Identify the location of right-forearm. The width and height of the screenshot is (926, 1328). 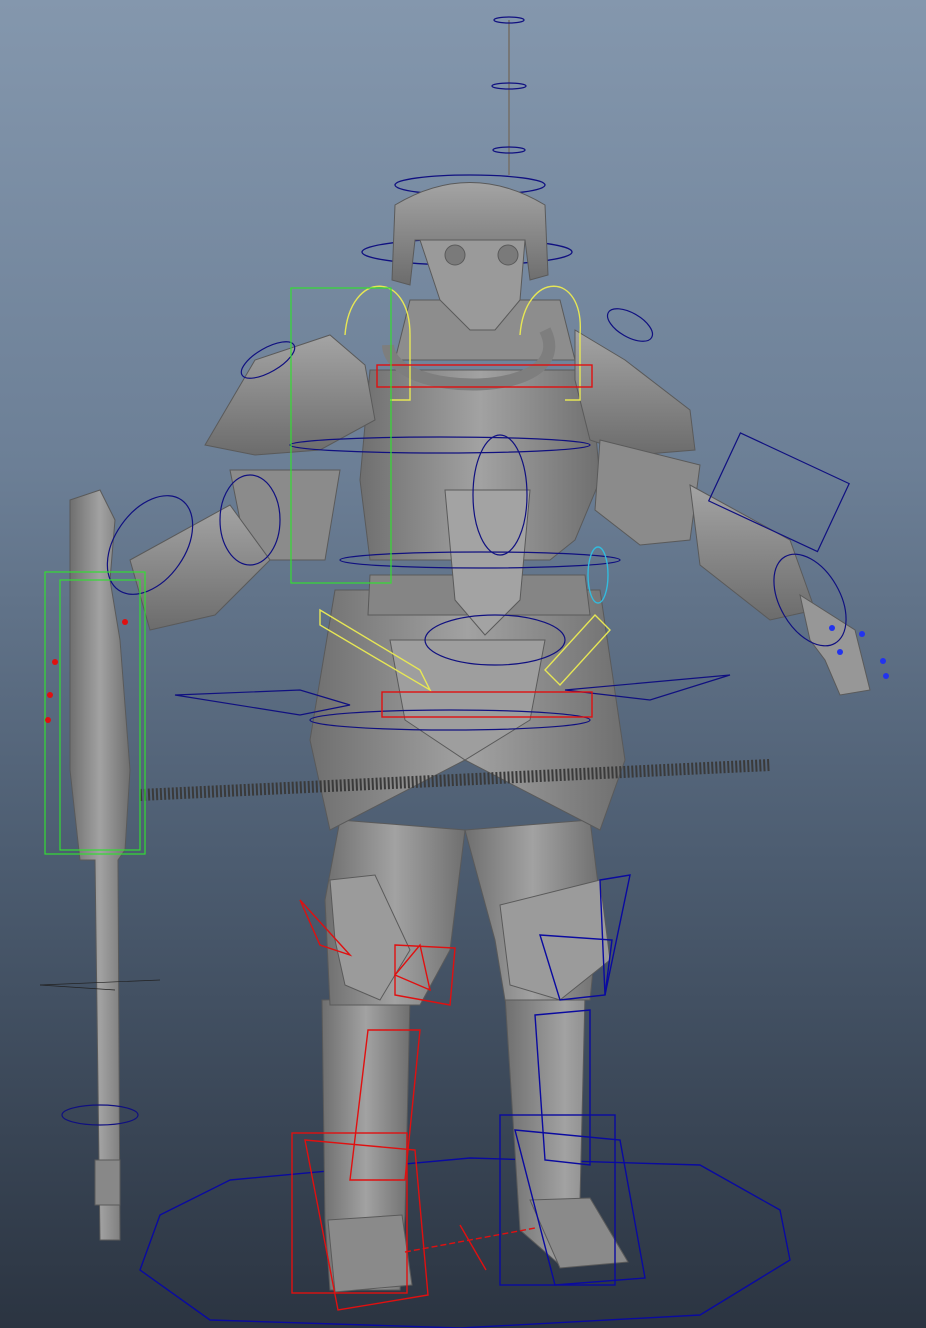
(752, 552).